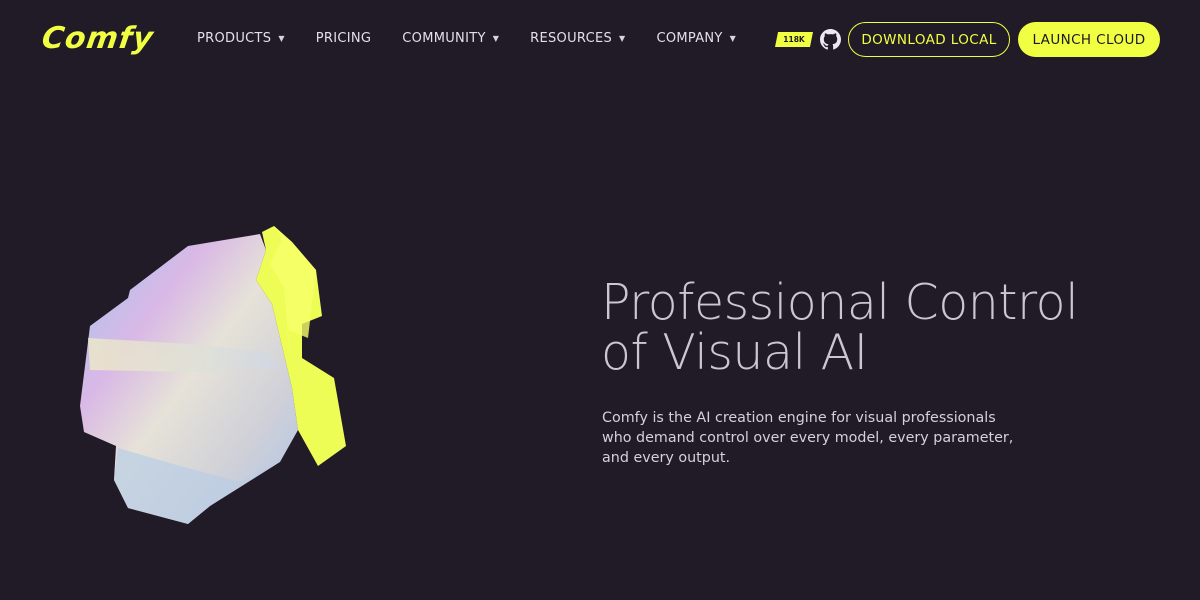 Image resolution: width=1200 pixels, height=600 pixels. I want to click on logo-wordmark: Comfy, so click(98, 38).